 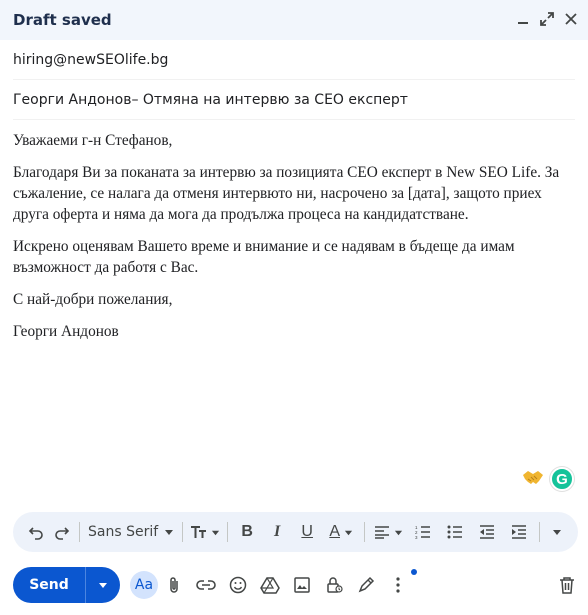 I want to click on text-color-select: A, so click(x=341, y=532).